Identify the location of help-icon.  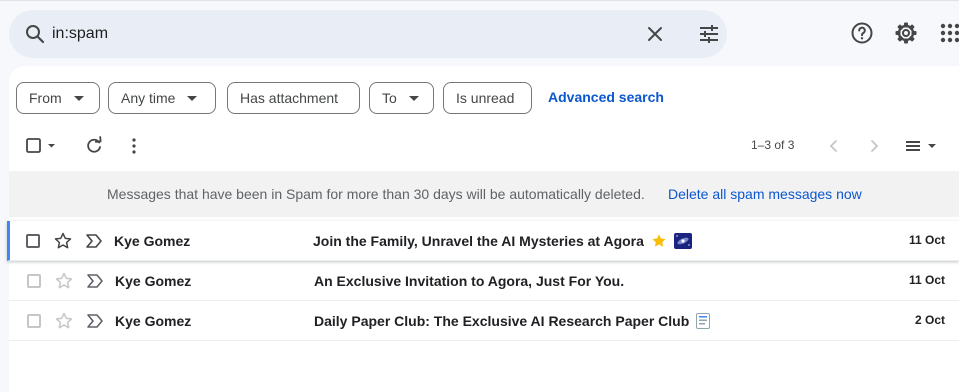
(862, 33).